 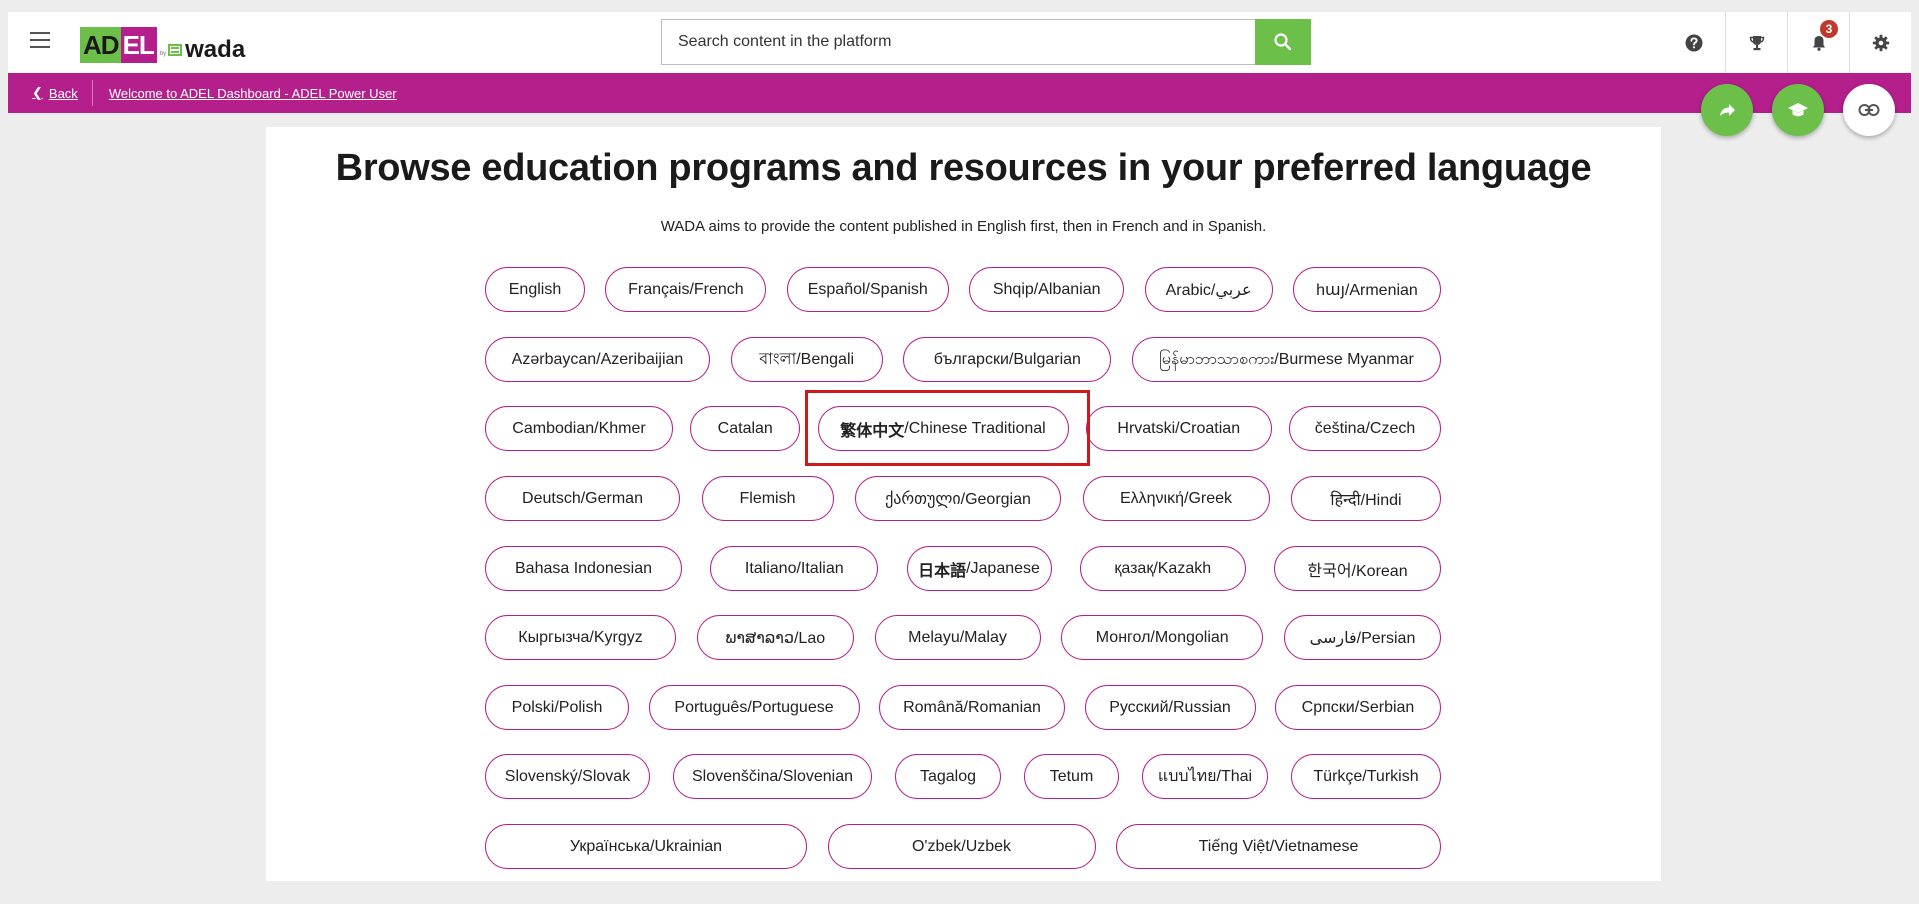 I want to click on language-button-chinese-traditional: 繁体中文/Chinese Traditional, so click(x=943, y=428).